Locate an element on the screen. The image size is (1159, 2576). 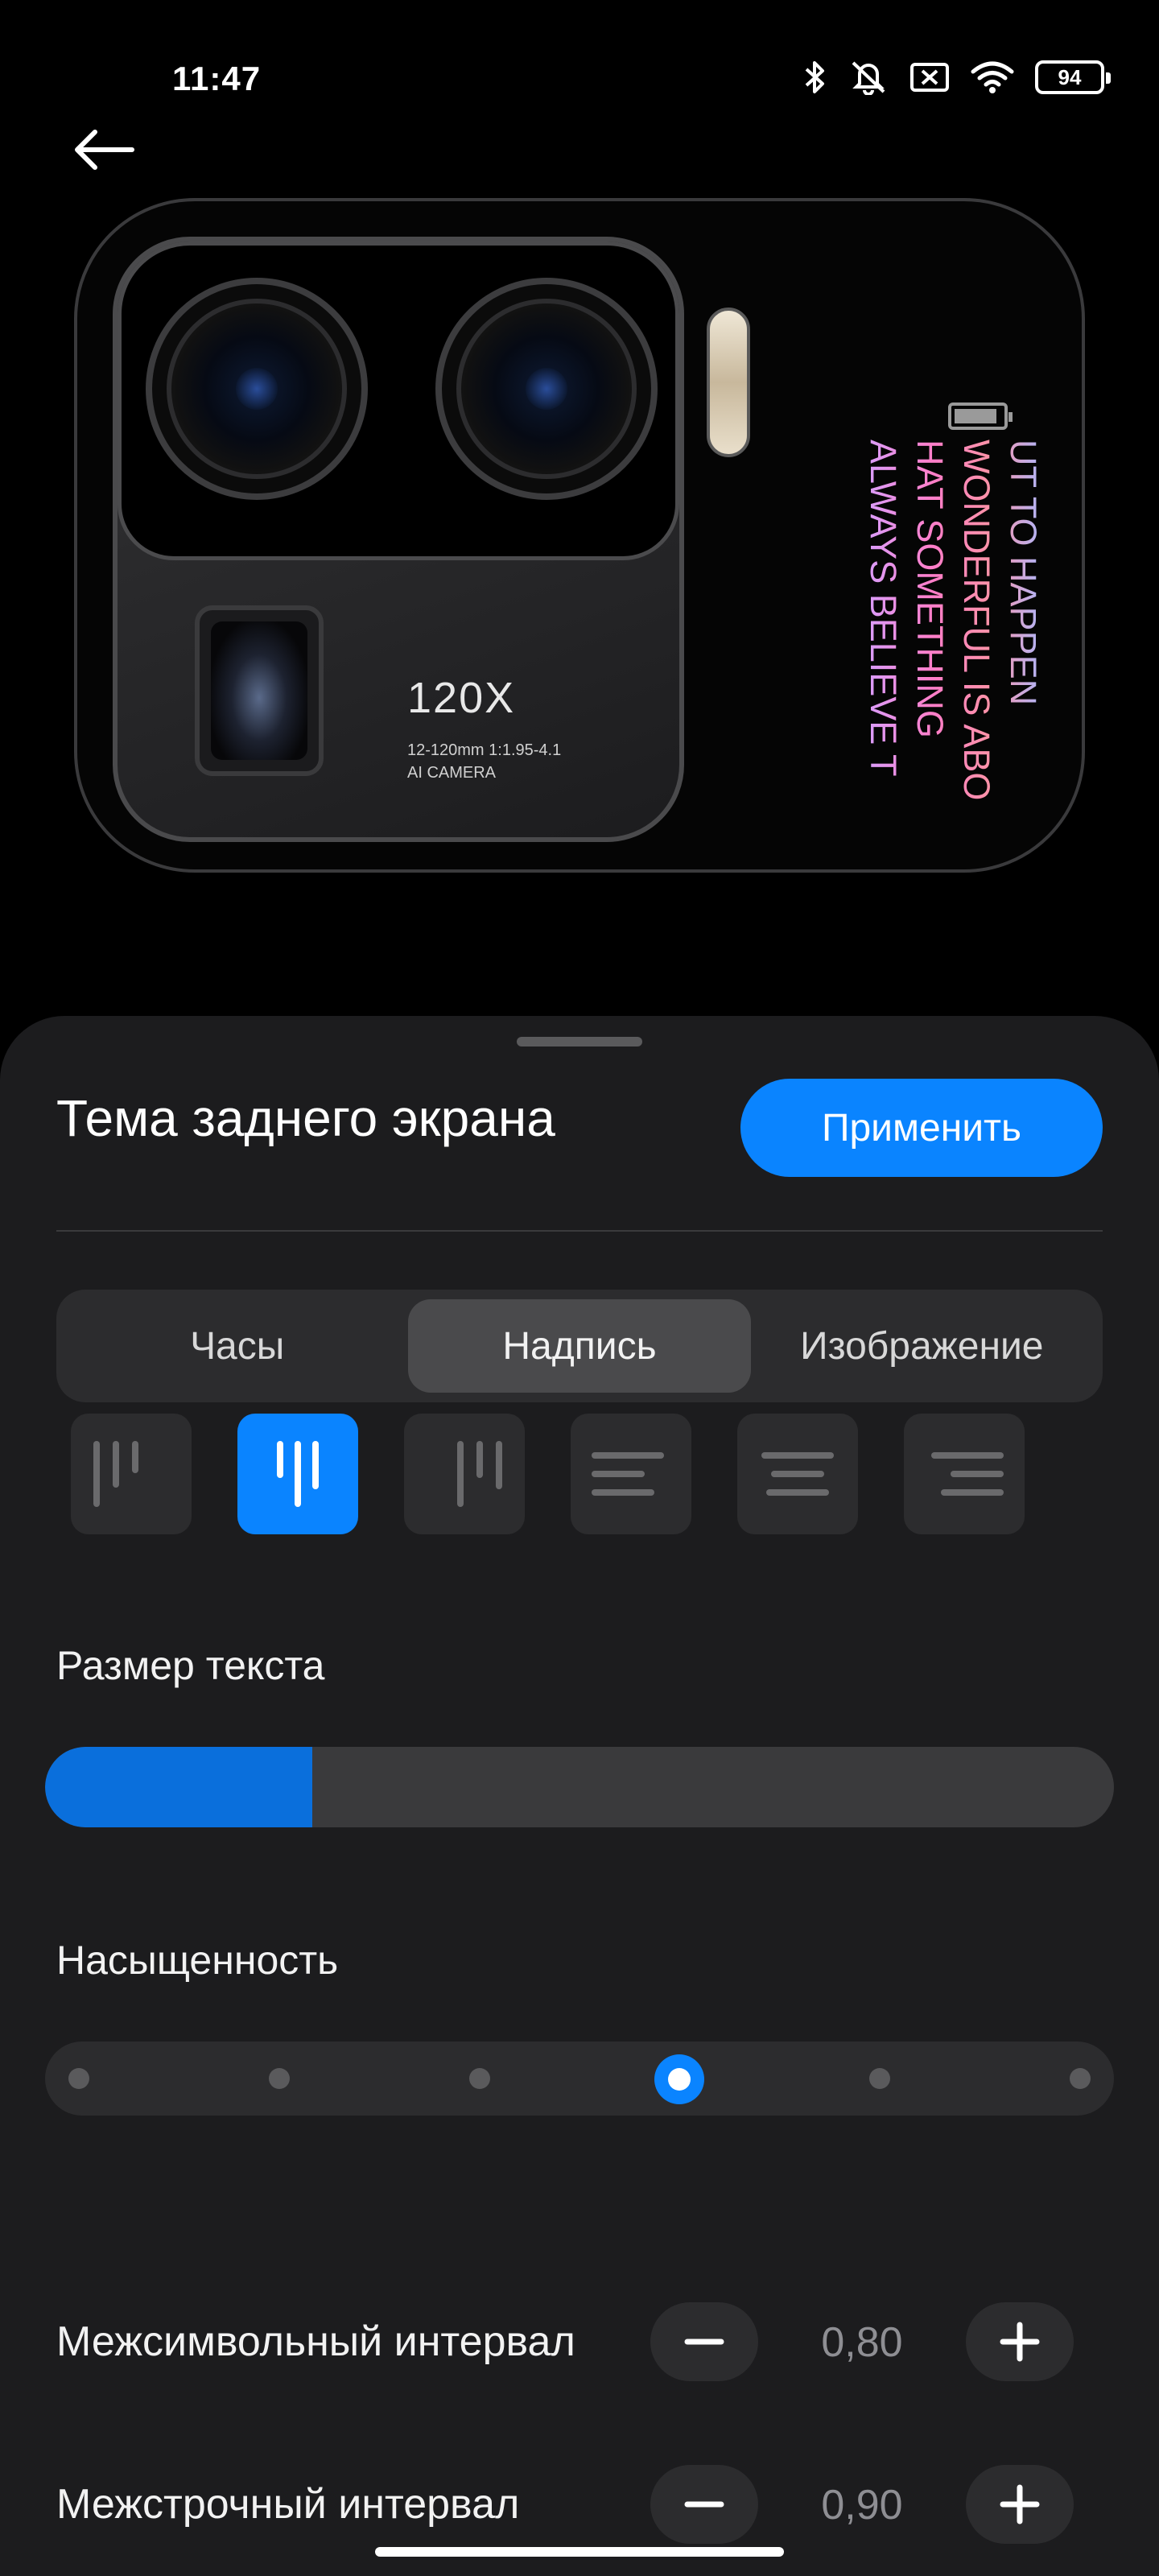
zoom-spec-line: 12-120mm 1:1.95-4.1 is located at coordinates (484, 750).